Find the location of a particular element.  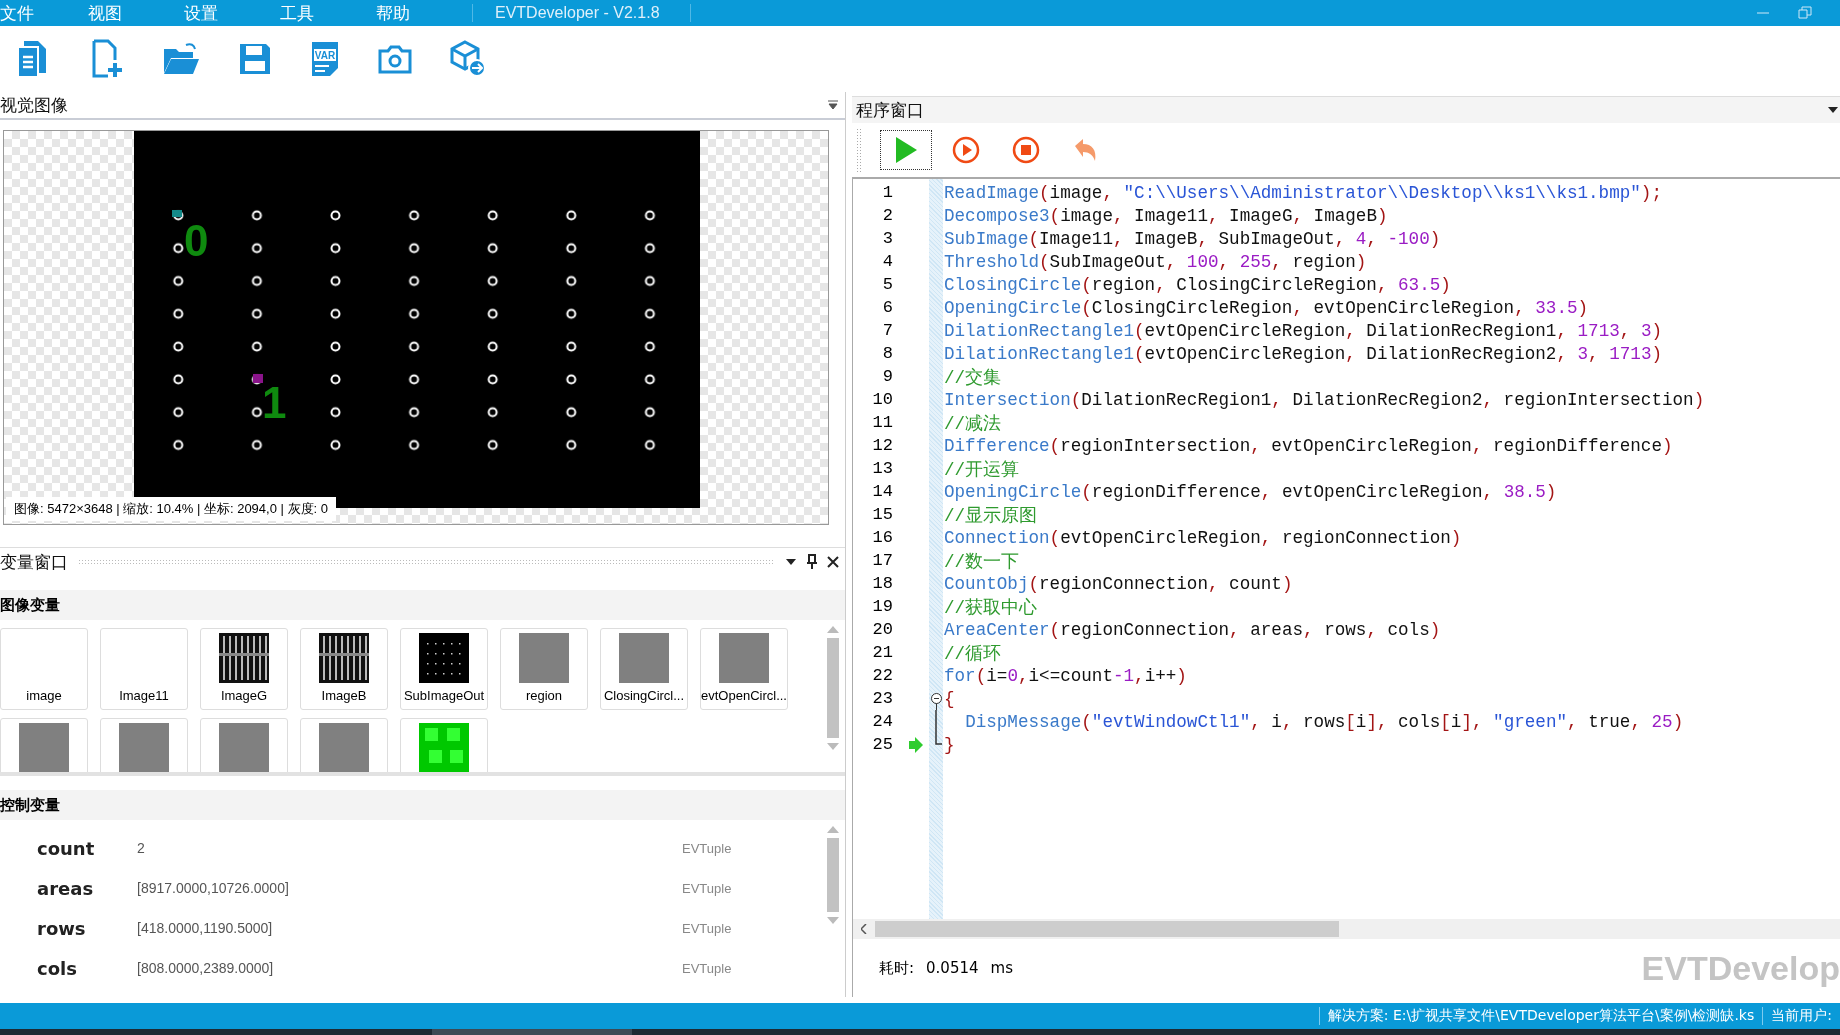

code-line: //交集 is located at coordinates (973, 377).